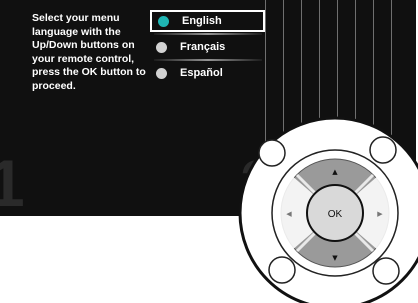 The width and height of the screenshot is (418, 303). What do you see at coordinates (335, 258) in the screenshot?
I see `down-arrow-icon: ▼` at bounding box center [335, 258].